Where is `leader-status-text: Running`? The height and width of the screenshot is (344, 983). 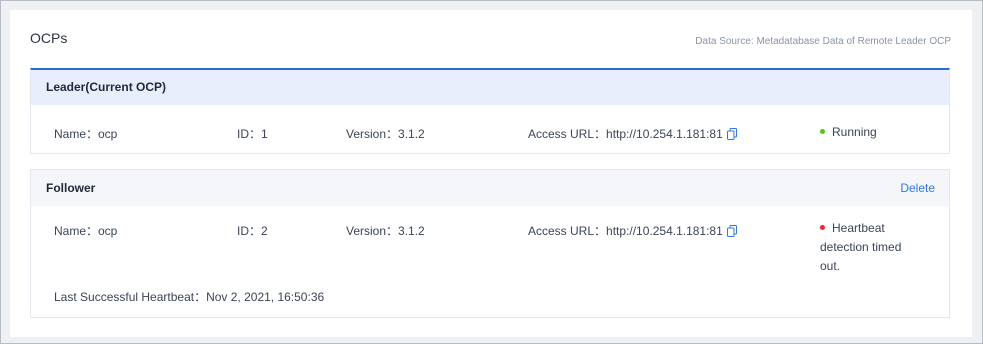 leader-status-text: Running is located at coordinates (854, 132).